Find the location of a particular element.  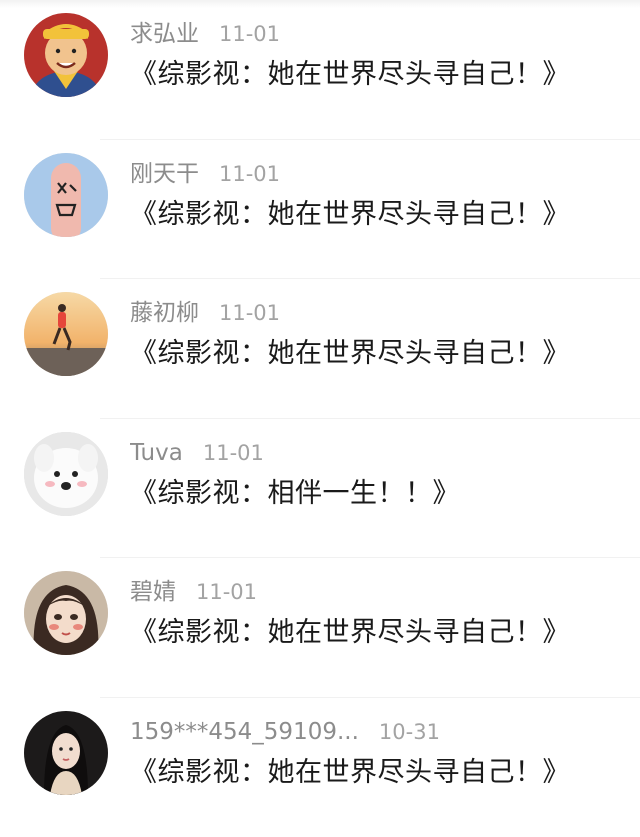

runner-avatar-icon is located at coordinates (66, 334).